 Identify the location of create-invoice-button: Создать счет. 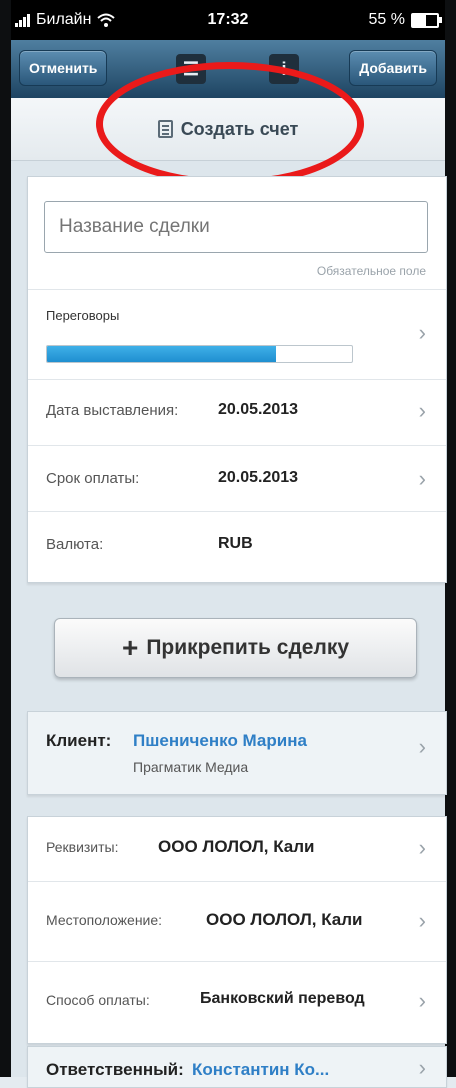
(228, 129).